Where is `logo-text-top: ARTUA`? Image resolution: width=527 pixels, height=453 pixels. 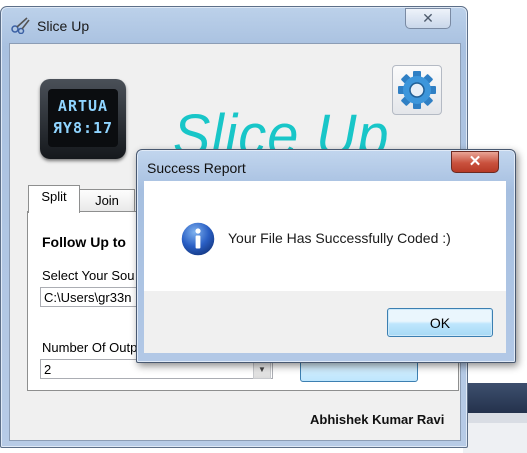 logo-text-top: ARTUA is located at coordinates (83, 106).